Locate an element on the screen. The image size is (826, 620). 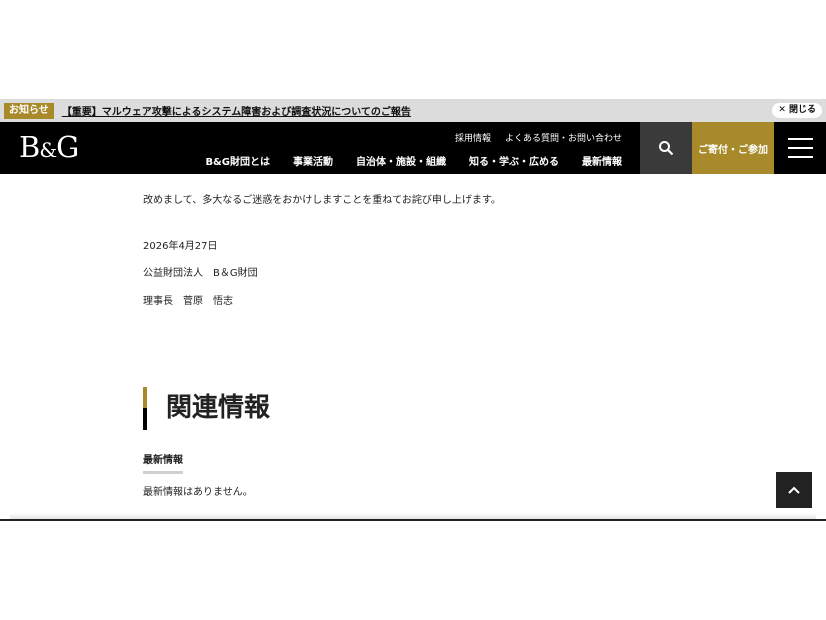
logo-letter-g: G is located at coordinates (67, 147).